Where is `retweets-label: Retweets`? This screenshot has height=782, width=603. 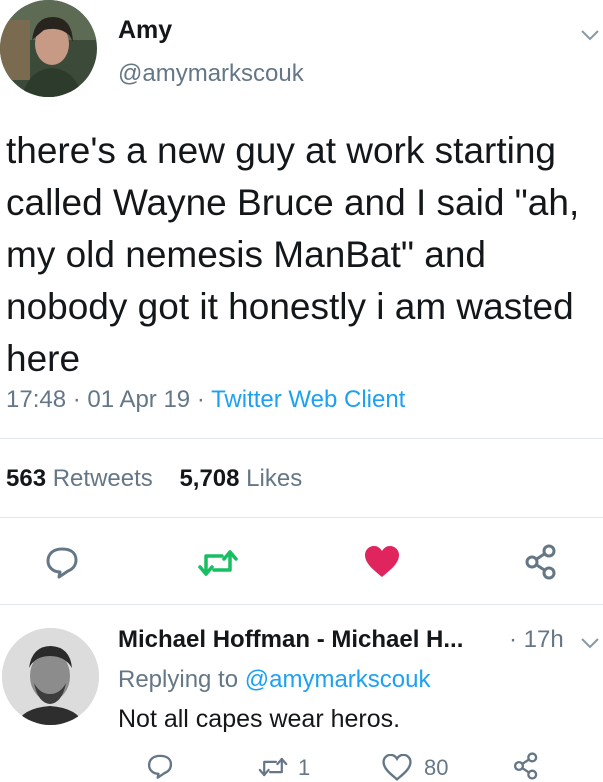
retweets-label: Retweets is located at coordinates (102, 478).